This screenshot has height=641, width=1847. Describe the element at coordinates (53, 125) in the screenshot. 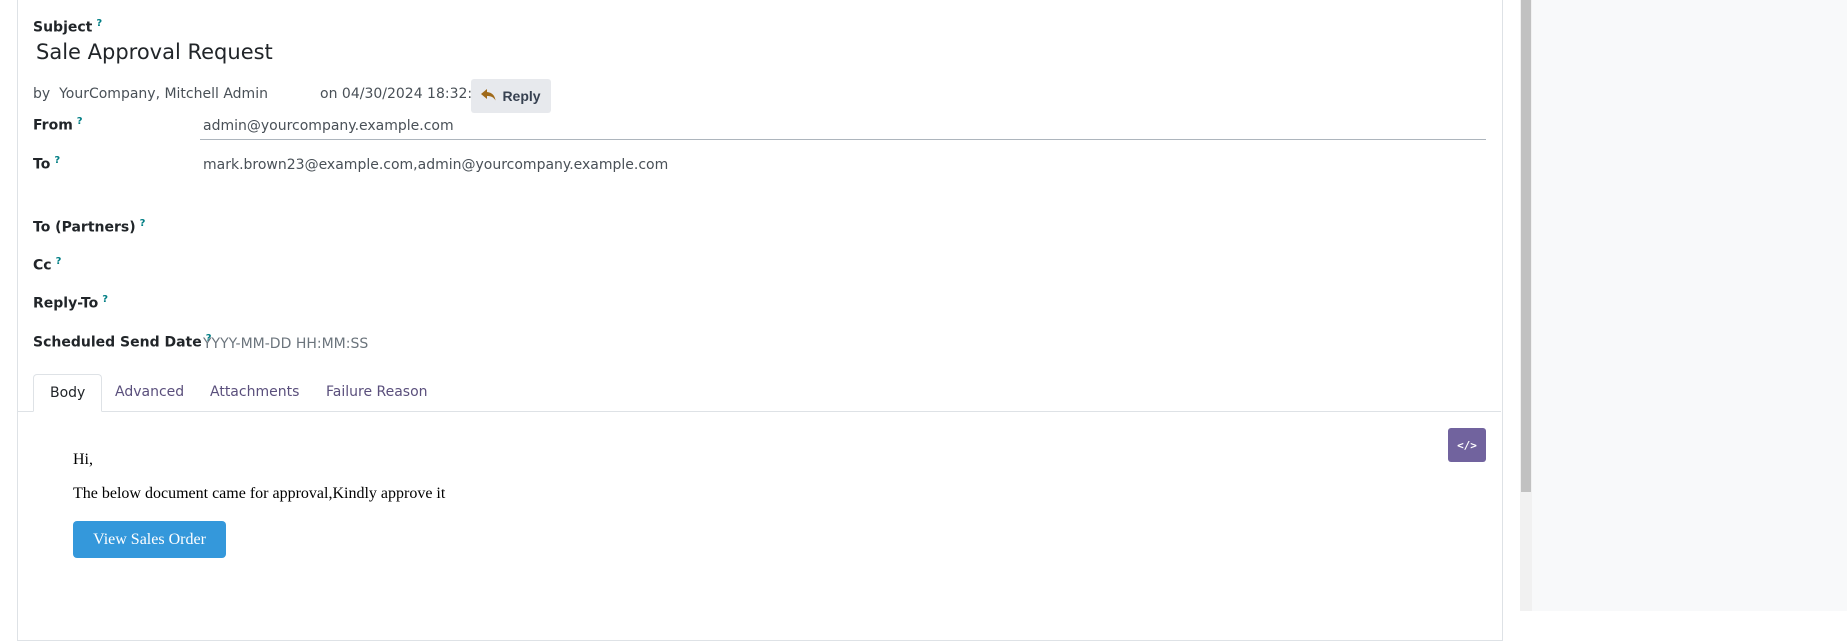

I see `from-label-text: From` at that location.